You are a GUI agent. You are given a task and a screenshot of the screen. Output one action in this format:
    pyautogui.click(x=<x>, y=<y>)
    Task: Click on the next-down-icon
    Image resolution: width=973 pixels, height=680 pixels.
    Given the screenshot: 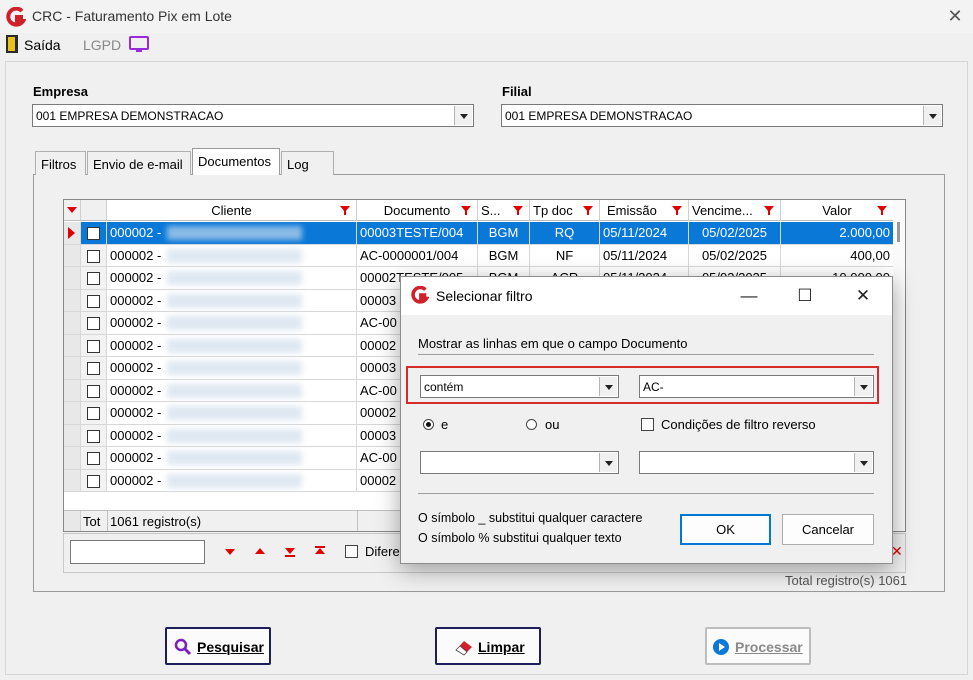 What is the action you would take?
    pyautogui.click(x=230, y=552)
    